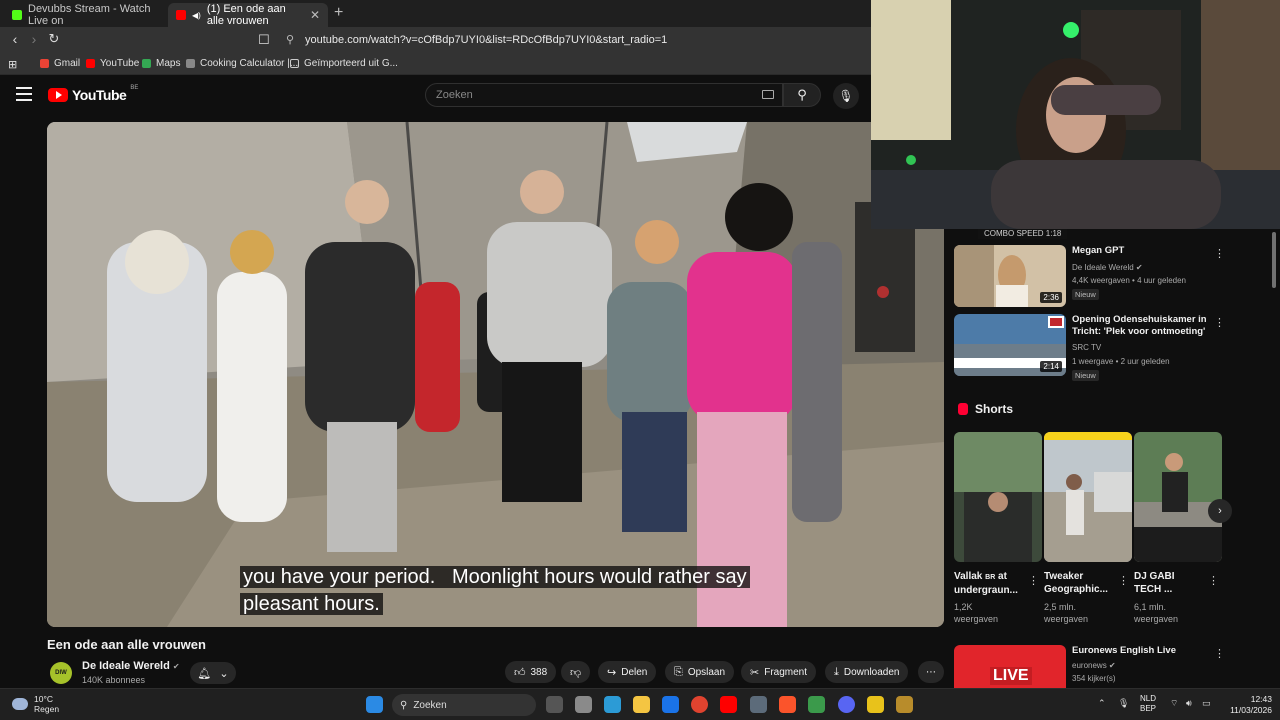 This screenshot has height=720, width=1280. Describe the element at coordinates (1123, 703) in the screenshot. I see `microphone-icon: 🎙︎` at that location.